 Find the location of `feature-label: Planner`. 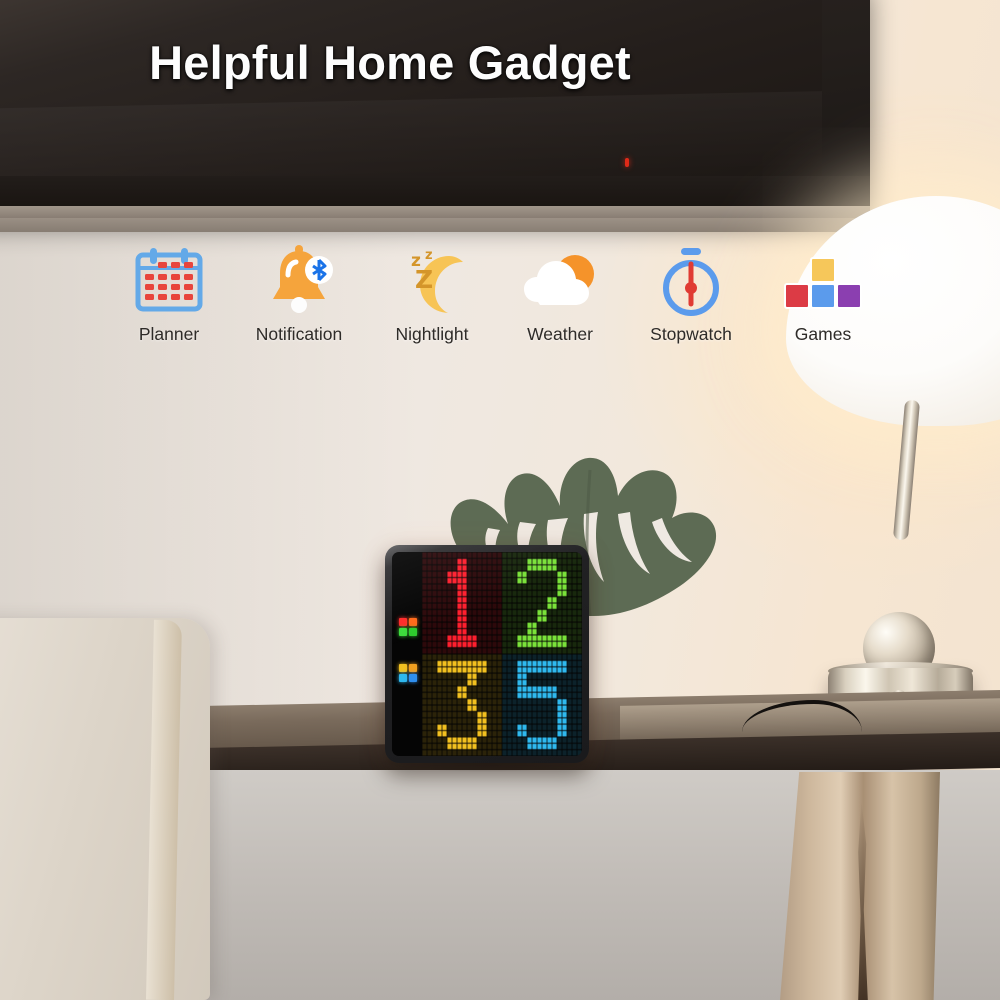

feature-label: Planner is located at coordinates (169, 334).